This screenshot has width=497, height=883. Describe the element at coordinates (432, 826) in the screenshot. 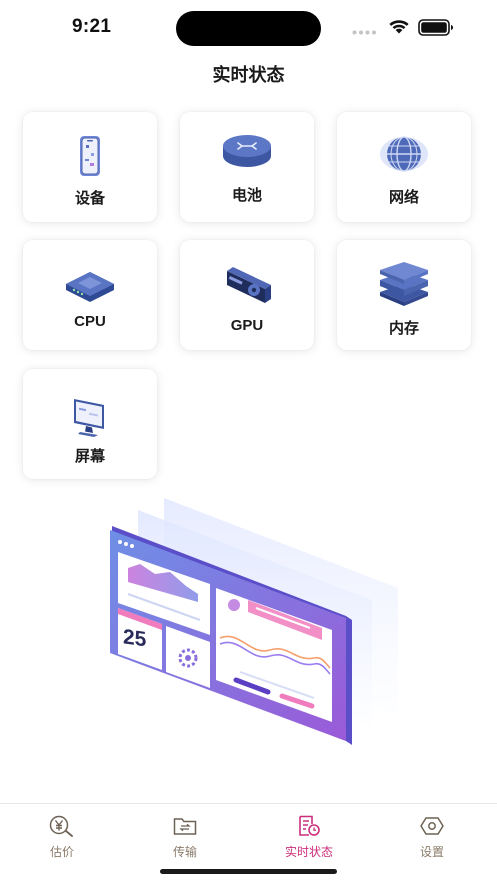

I see `settings-hexagon-icon` at that location.